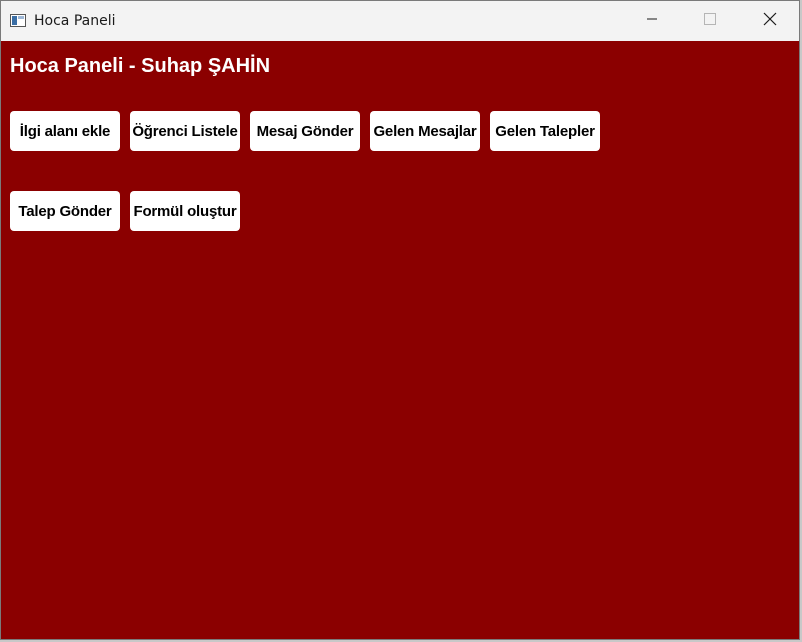 The width and height of the screenshot is (802, 642). What do you see at coordinates (65, 131) in the screenshot?
I see `add-interest-area-button: İlgi alanı ekle` at bounding box center [65, 131].